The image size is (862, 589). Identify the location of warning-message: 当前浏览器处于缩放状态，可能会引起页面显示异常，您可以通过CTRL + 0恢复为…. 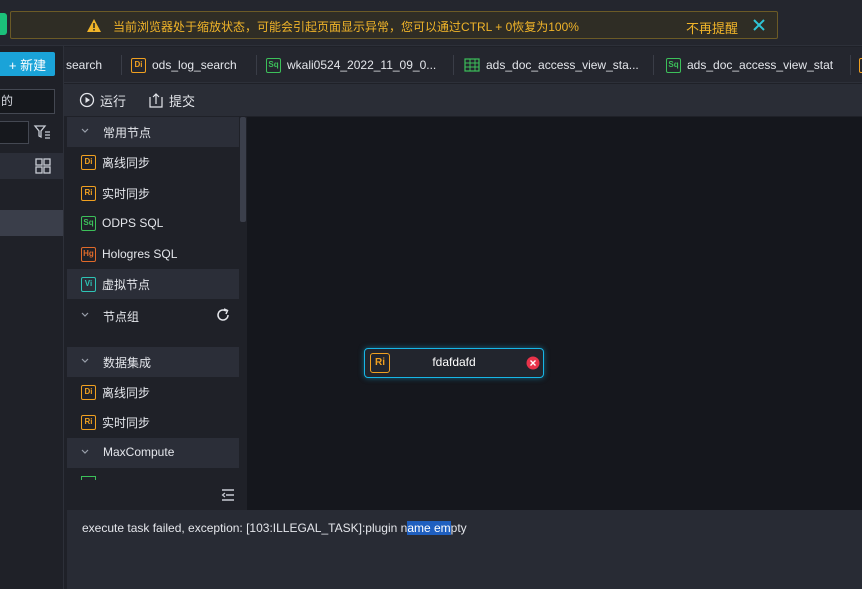
(346, 27).